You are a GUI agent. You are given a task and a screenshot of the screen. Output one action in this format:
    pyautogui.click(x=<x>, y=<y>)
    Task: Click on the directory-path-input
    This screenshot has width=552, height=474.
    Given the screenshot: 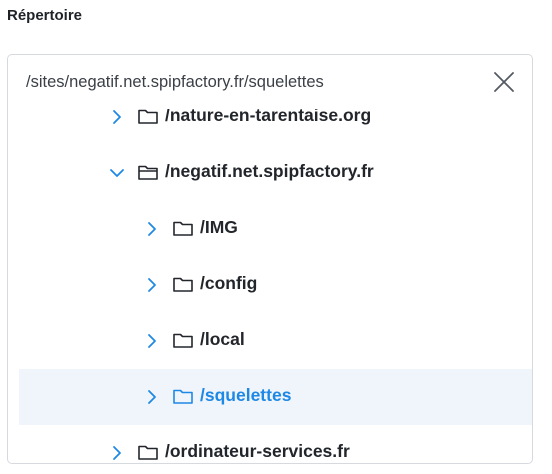 What is the action you would take?
    pyautogui.click(x=270, y=82)
    